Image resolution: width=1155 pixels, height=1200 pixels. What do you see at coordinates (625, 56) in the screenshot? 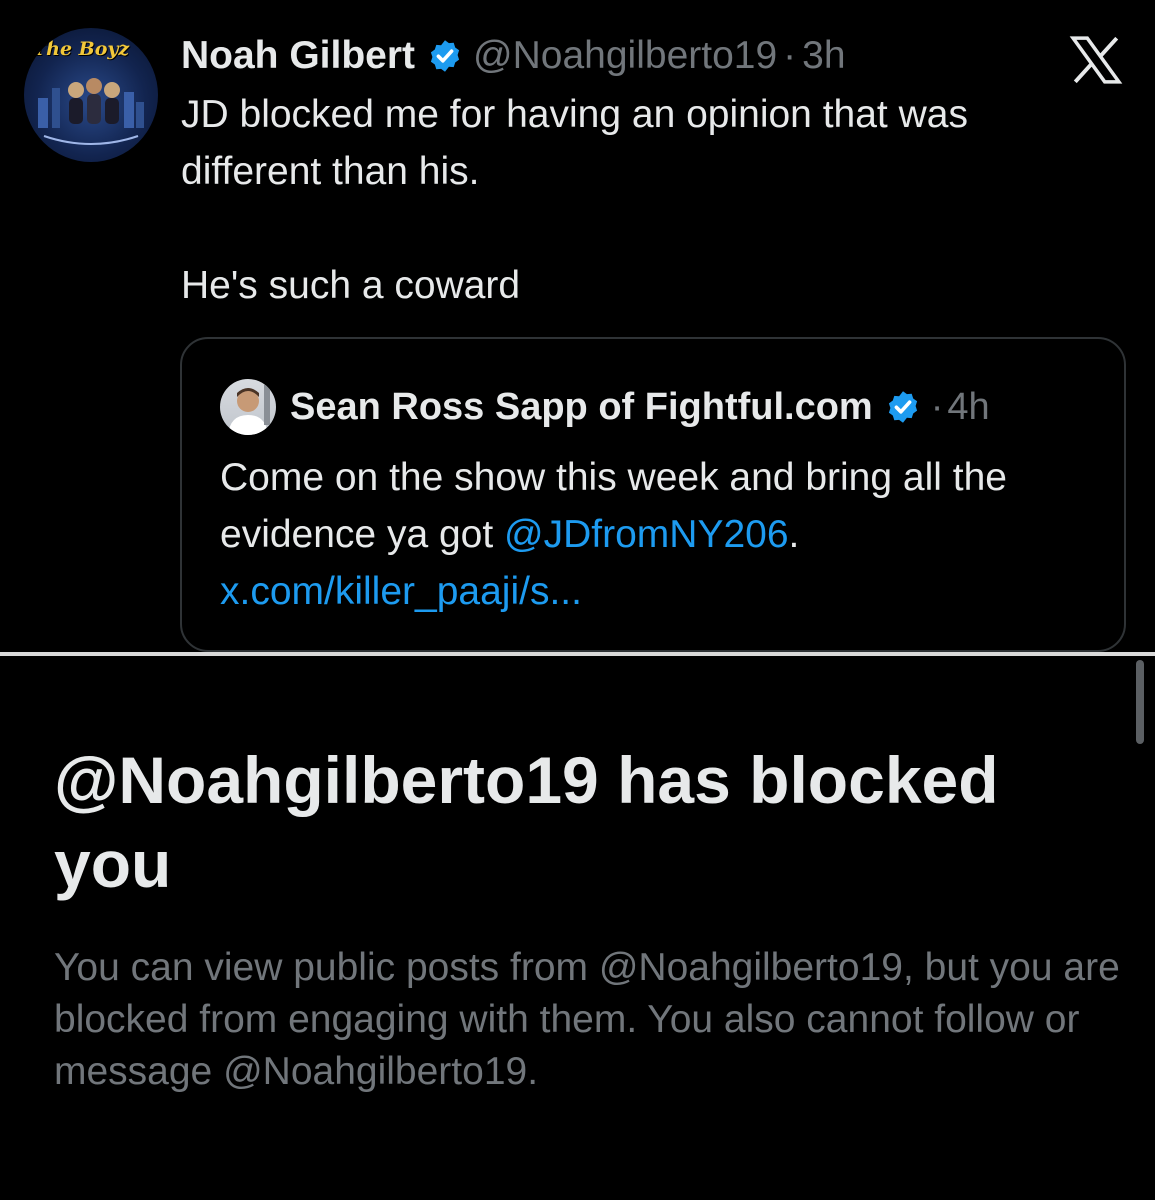
I see `author-handle: @Noahgilberto19` at bounding box center [625, 56].